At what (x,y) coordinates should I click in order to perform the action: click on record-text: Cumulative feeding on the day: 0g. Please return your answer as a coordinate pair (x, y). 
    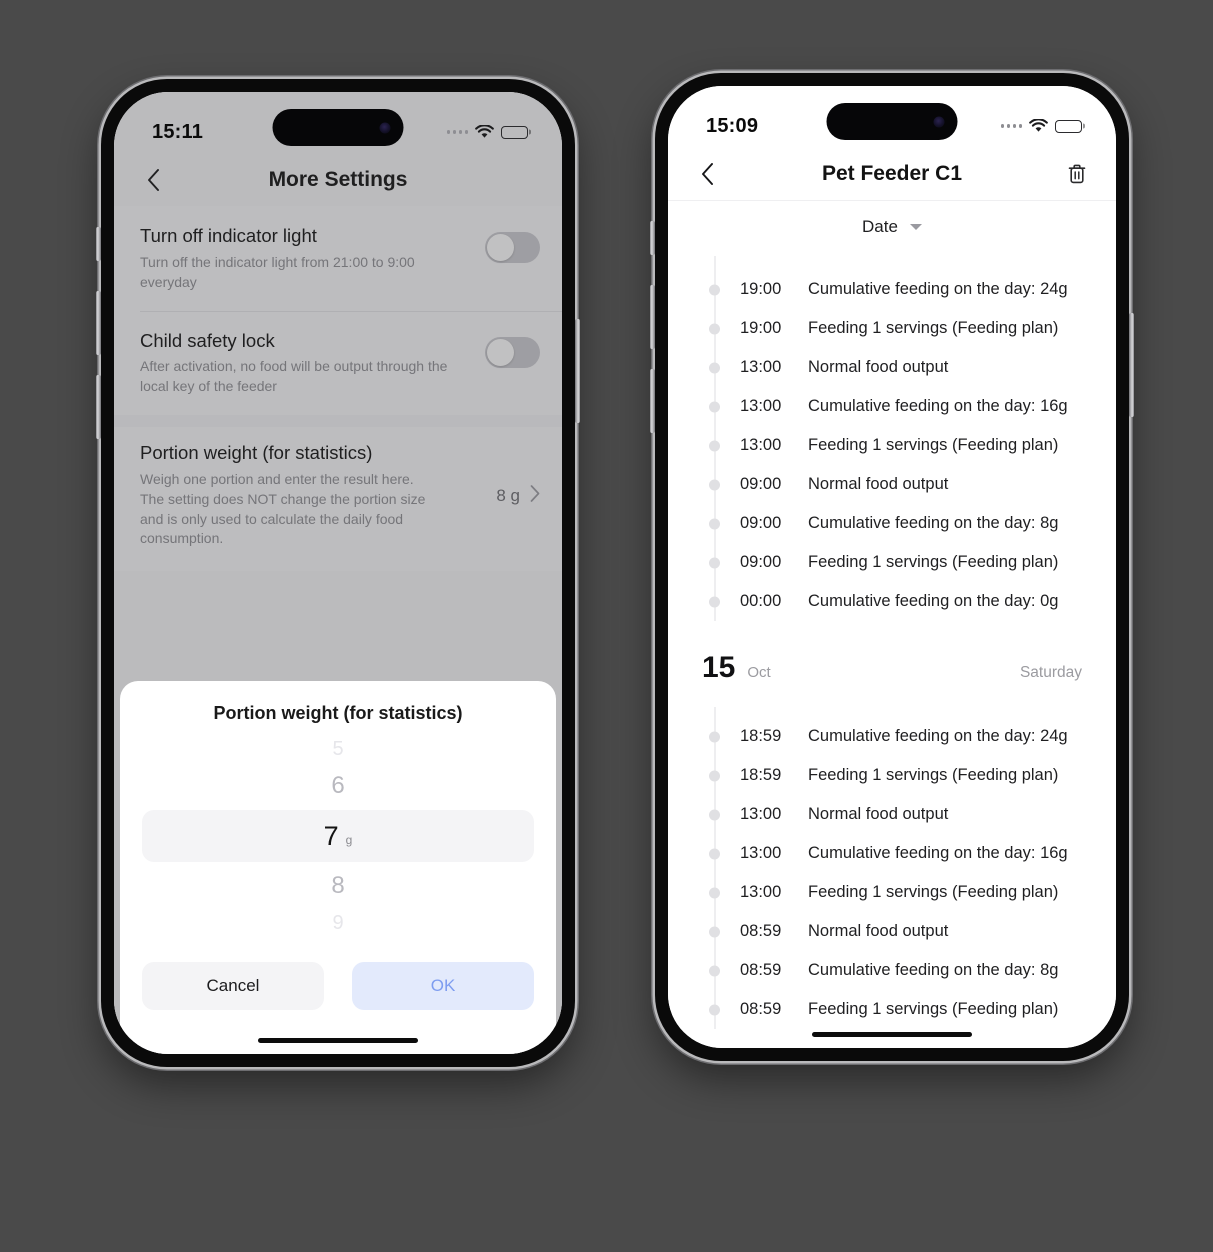
    Looking at the image, I should click on (933, 601).